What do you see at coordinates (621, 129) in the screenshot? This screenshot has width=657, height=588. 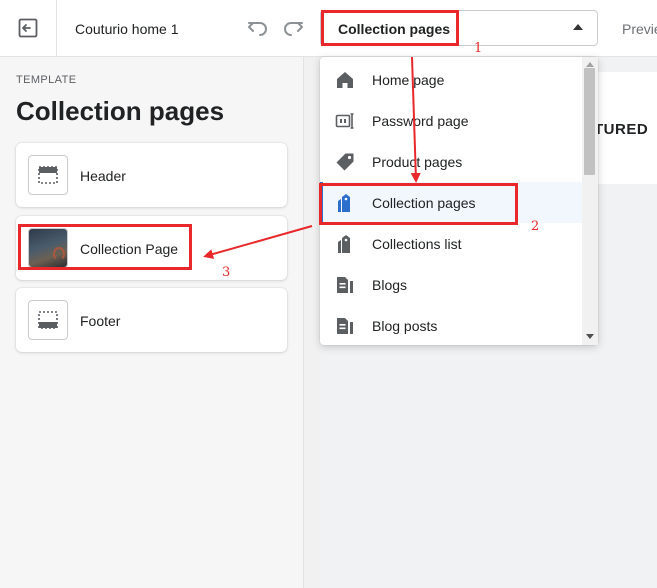 I see `preview-featured-heading: TURED` at bounding box center [621, 129].